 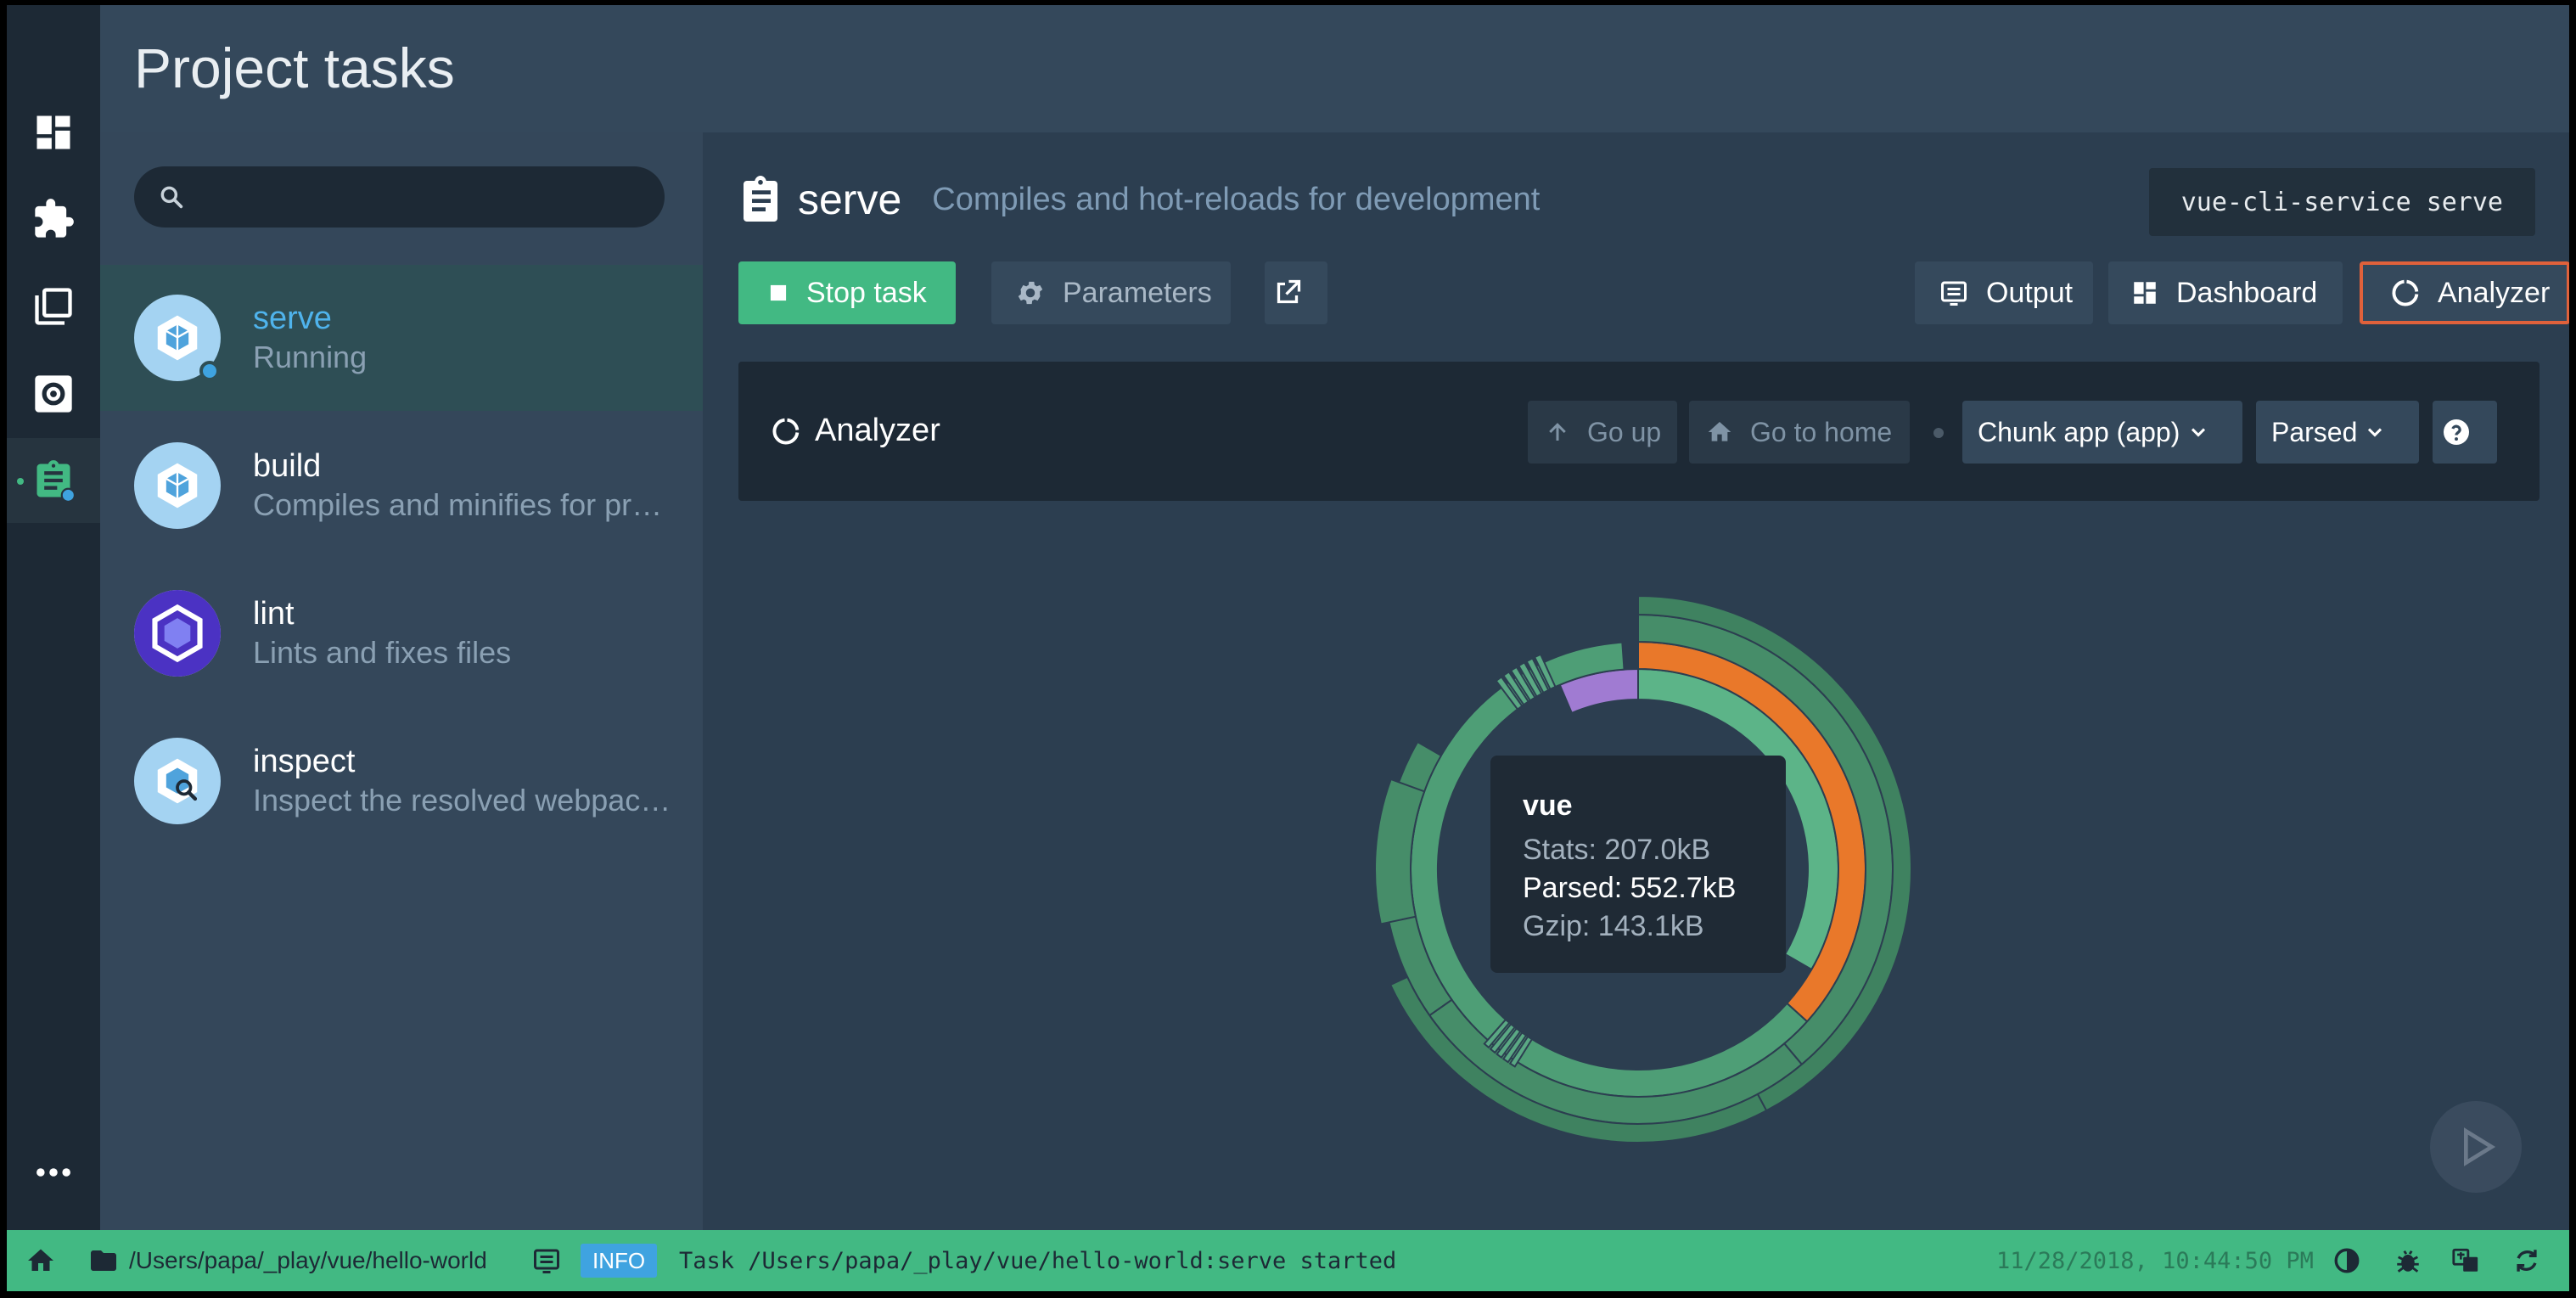 I want to click on report-bug-button, so click(x=2408, y=1260).